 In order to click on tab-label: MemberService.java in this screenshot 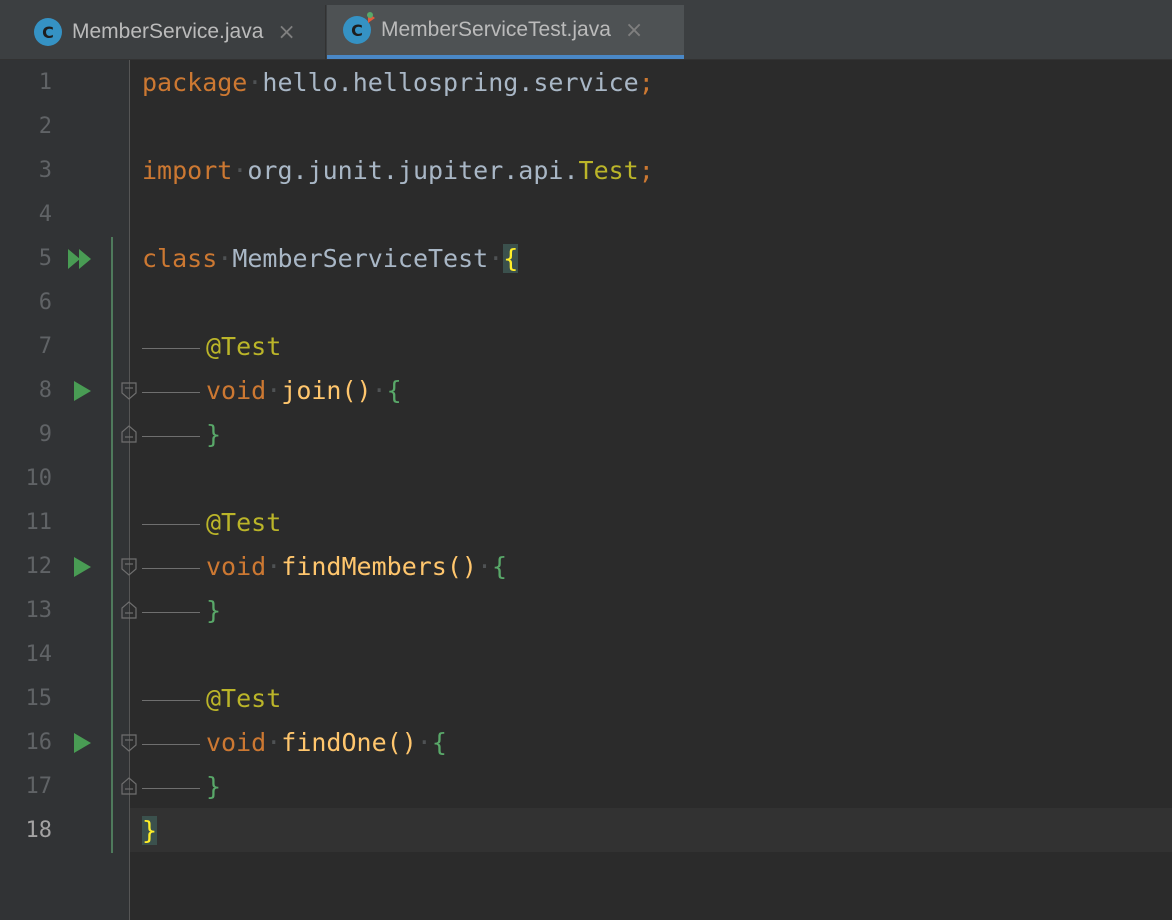, I will do `click(168, 31)`.